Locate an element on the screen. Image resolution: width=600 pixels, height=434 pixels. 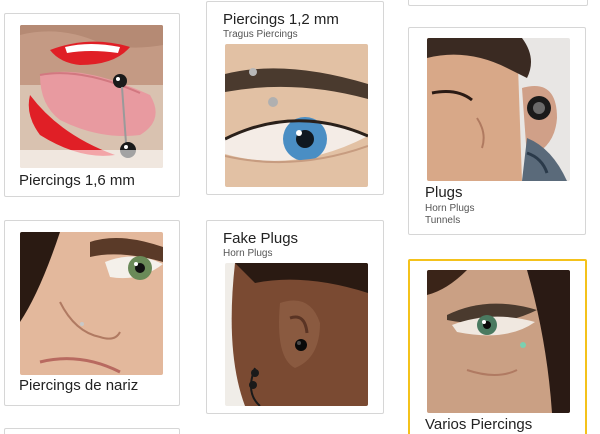
category-card: Plugs Horn Plugs Tunnels is located at coordinates (497, 131).